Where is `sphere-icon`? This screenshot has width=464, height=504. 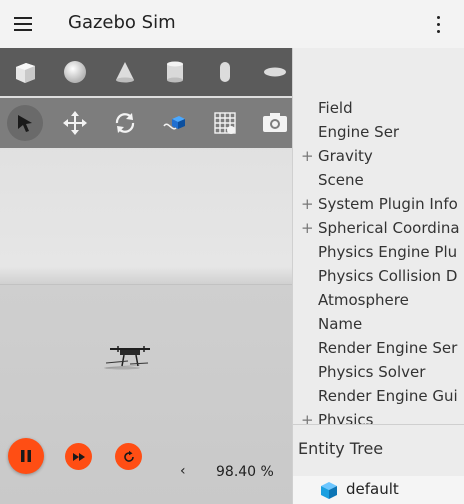
sphere-icon is located at coordinates (75, 72).